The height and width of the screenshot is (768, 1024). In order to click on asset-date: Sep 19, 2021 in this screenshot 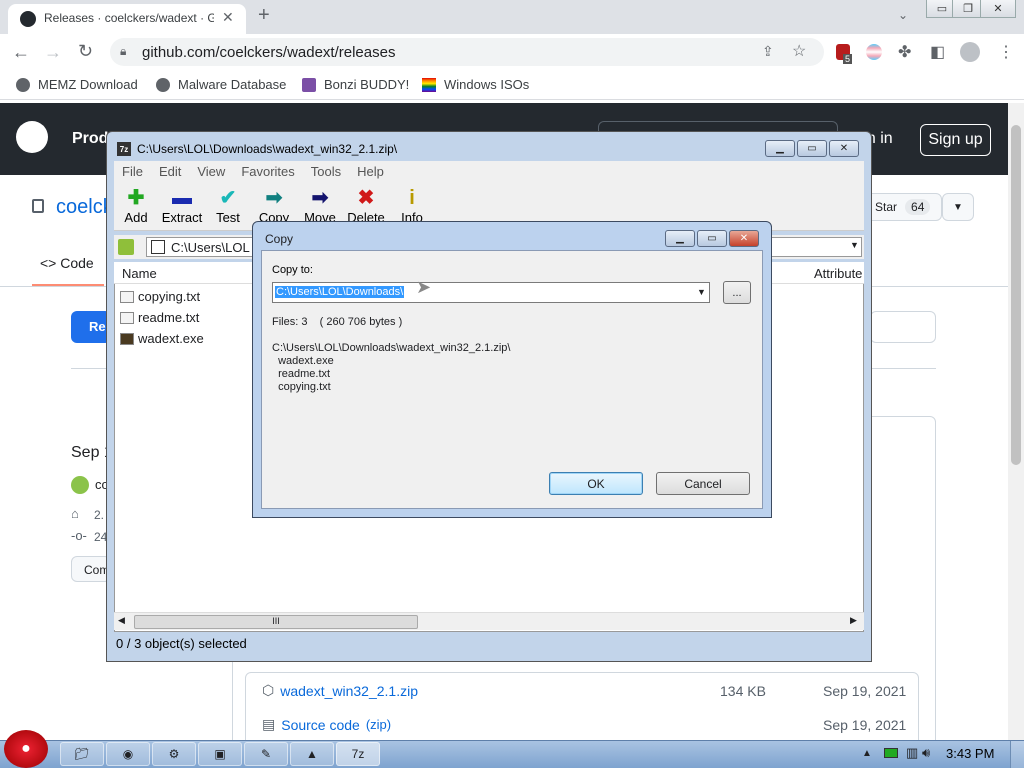, I will do `click(865, 691)`.